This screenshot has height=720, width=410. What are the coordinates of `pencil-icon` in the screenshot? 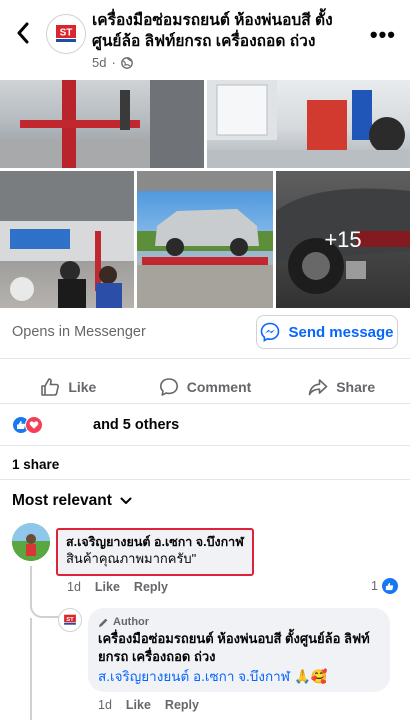 It's located at (103, 622).